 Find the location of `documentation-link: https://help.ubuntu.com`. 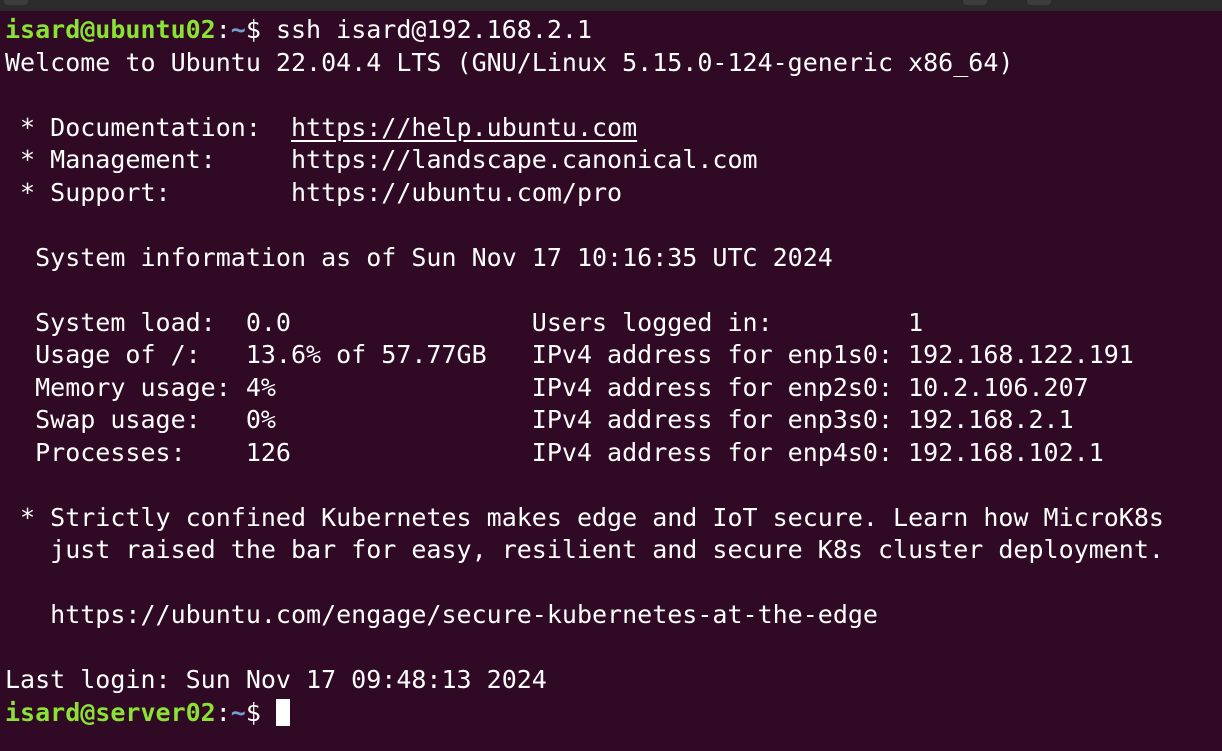

documentation-link: https://help.ubuntu.com is located at coordinates (464, 127).